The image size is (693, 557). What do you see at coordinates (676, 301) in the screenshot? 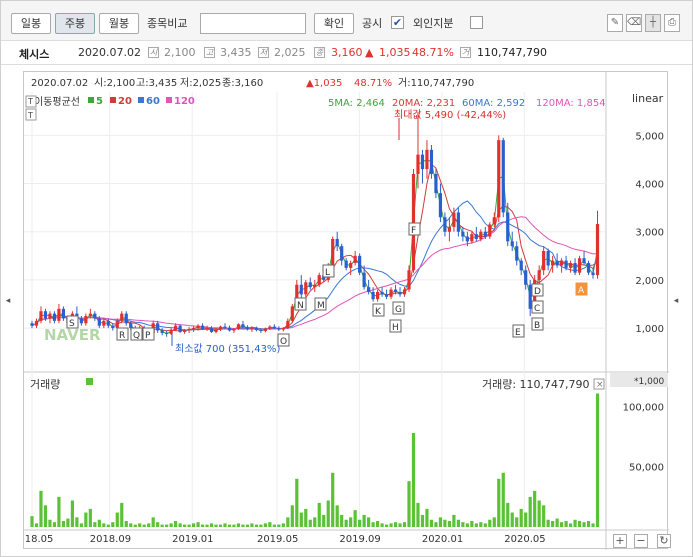
I see `scroll-right-icon: ◂` at bounding box center [676, 301].